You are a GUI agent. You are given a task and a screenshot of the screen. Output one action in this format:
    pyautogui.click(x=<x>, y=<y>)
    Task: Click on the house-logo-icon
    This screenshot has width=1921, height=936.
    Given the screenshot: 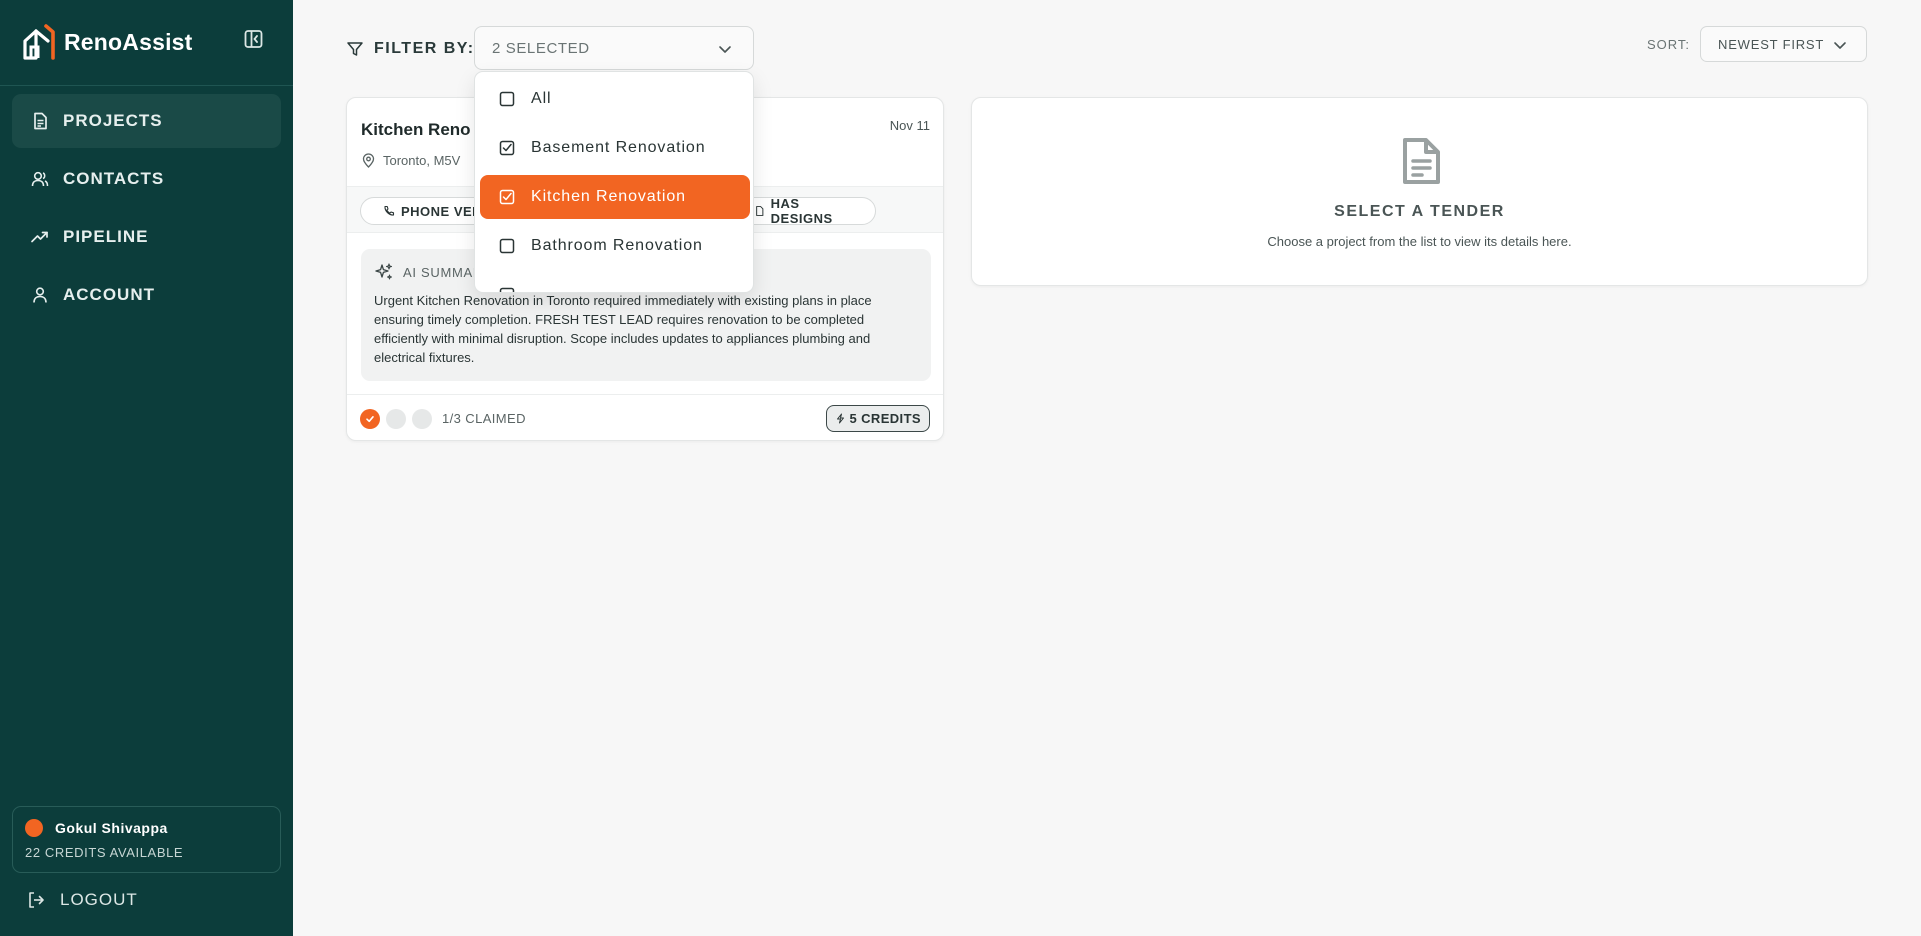 What is the action you would take?
    pyautogui.click(x=39, y=42)
    